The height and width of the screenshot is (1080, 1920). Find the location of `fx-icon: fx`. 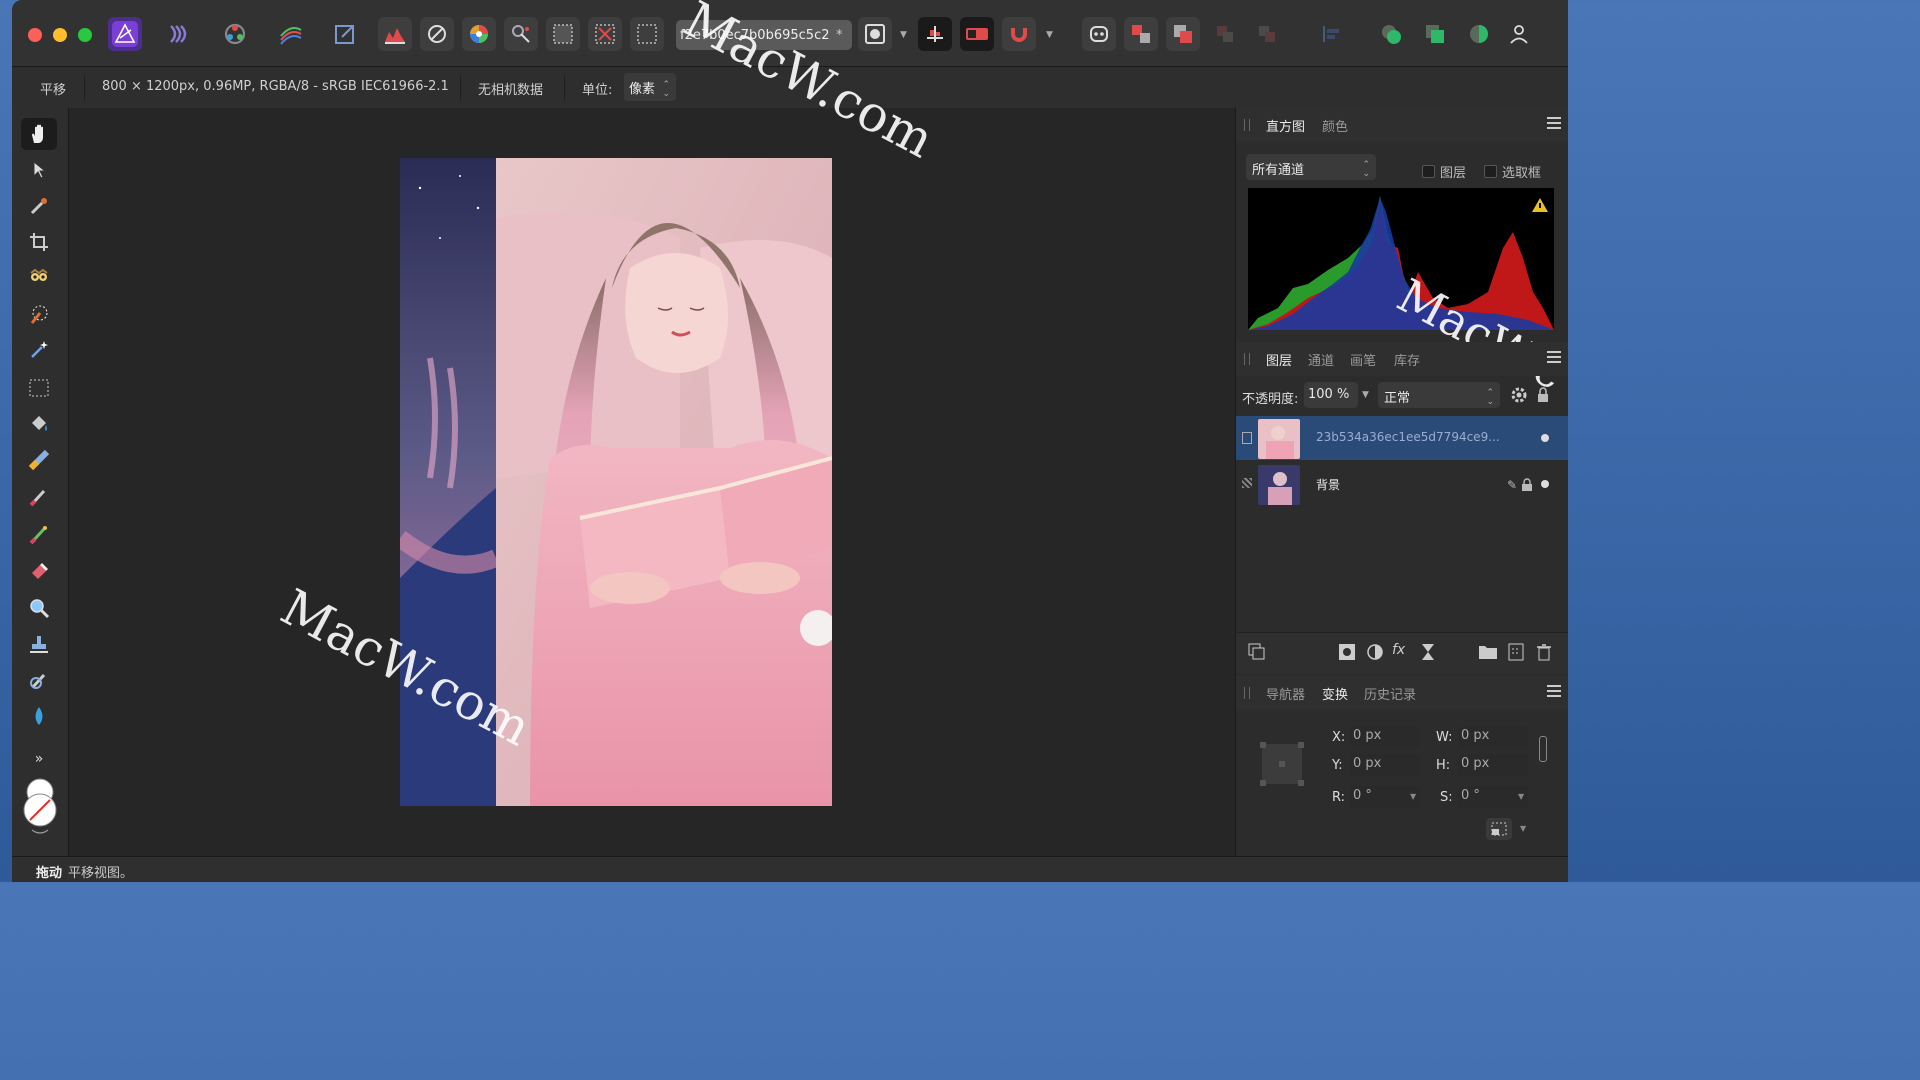

fx-icon: fx is located at coordinates (1398, 650).